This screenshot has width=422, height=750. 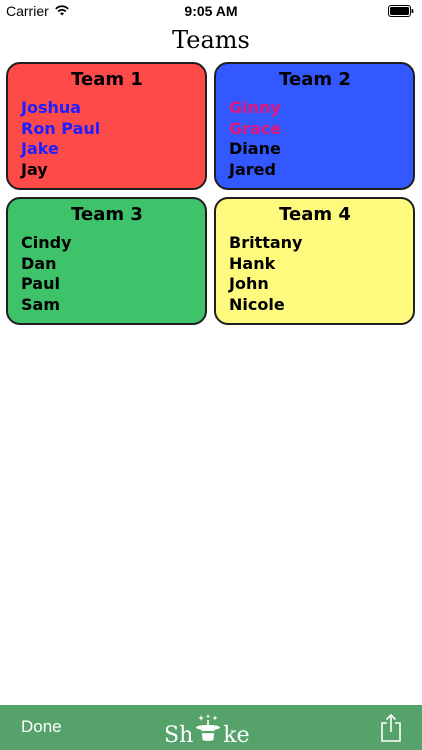 I want to click on team-title: Team 4, so click(x=315, y=214).